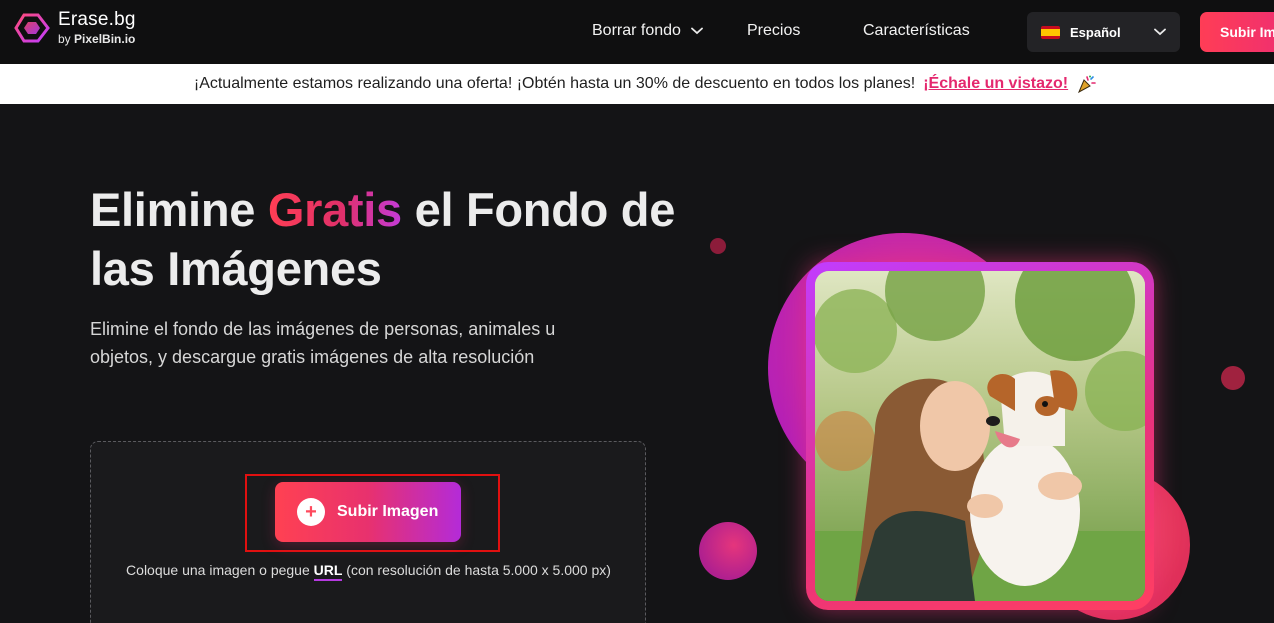 This screenshot has width=1274, height=623. What do you see at coordinates (388, 511) in the screenshot?
I see `upload-button-label: Subir Imagen` at bounding box center [388, 511].